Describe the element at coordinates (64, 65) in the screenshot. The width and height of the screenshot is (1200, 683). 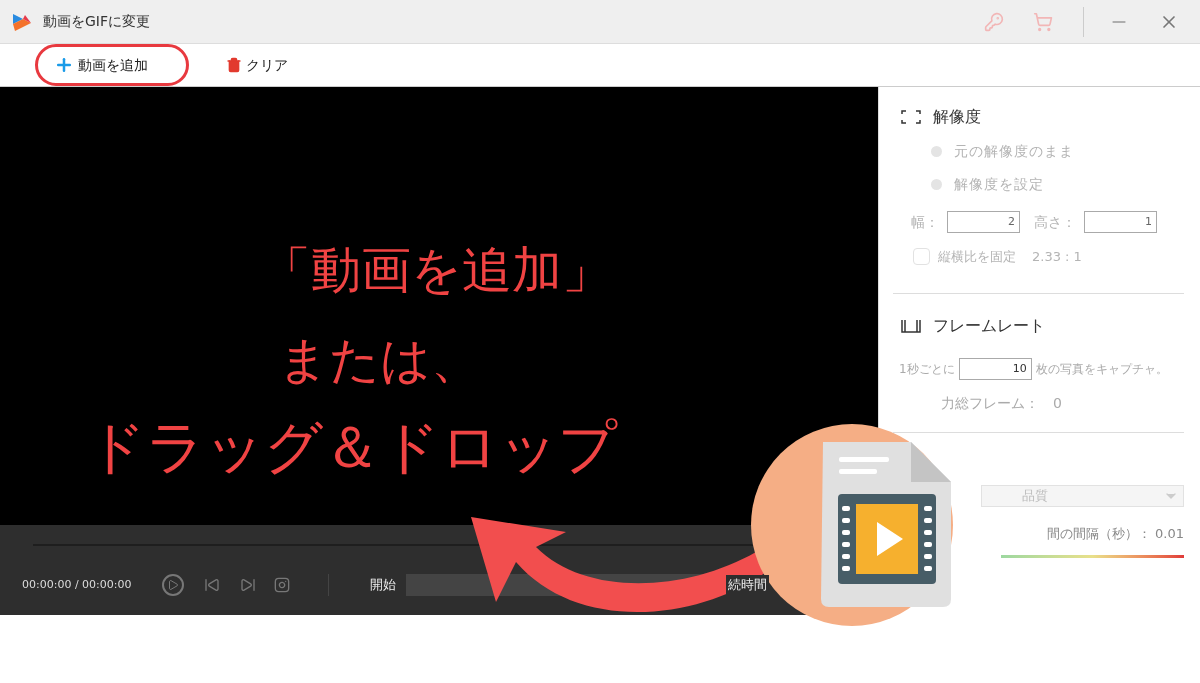
I see `plus-icon` at that location.